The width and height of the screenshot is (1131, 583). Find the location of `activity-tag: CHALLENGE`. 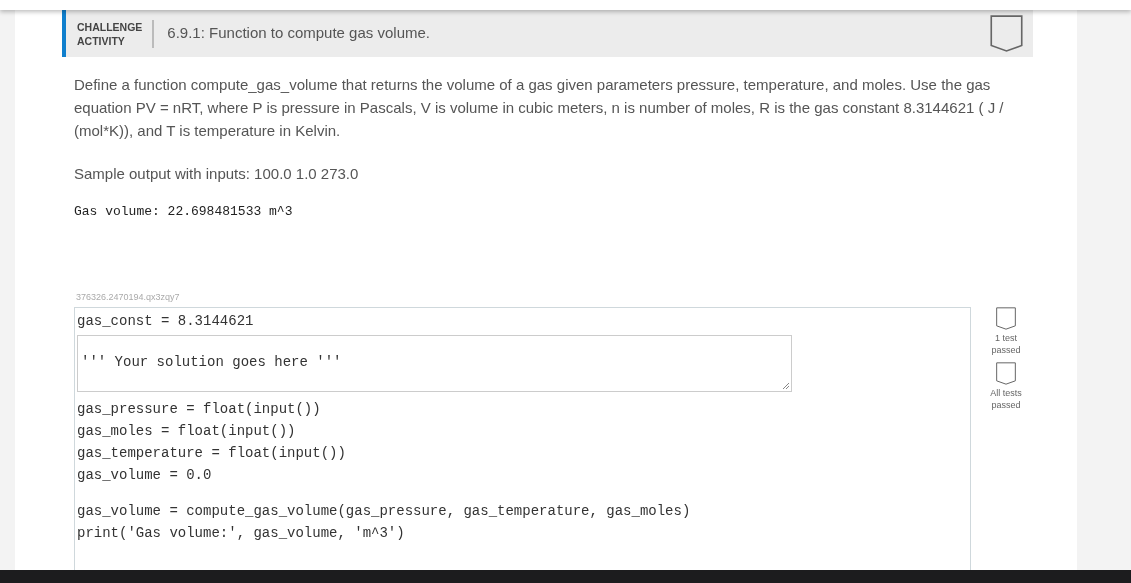

activity-tag: CHALLENGE is located at coordinates (110, 26).